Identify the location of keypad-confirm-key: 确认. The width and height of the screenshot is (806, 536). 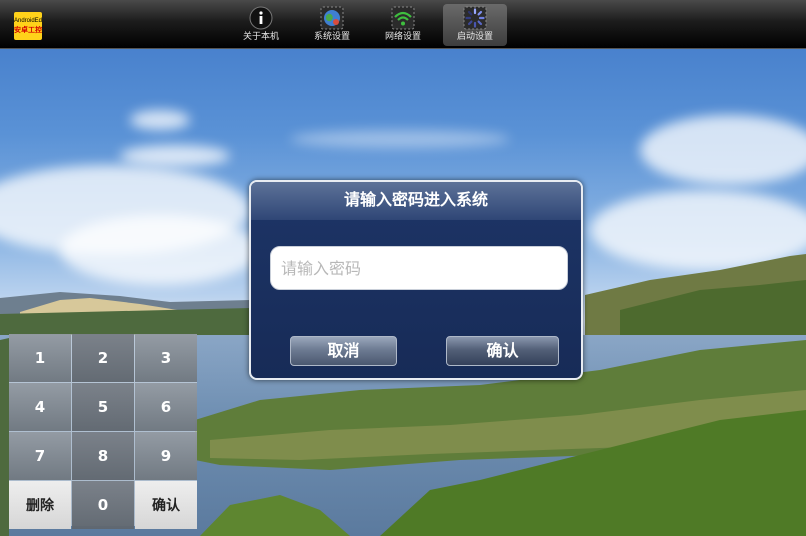
(166, 505).